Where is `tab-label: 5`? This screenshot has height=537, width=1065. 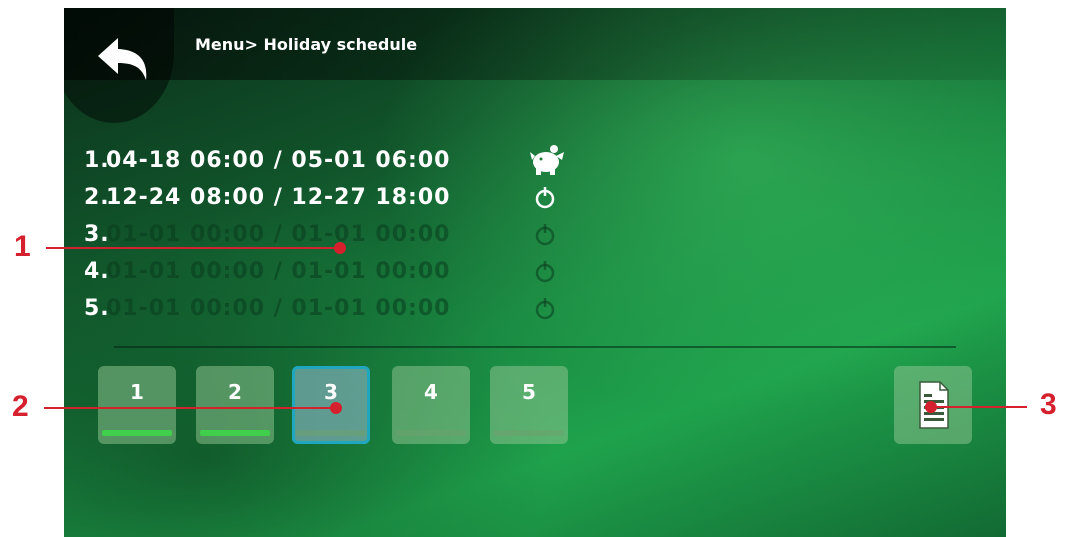 tab-label: 5 is located at coordinates (529, 392).